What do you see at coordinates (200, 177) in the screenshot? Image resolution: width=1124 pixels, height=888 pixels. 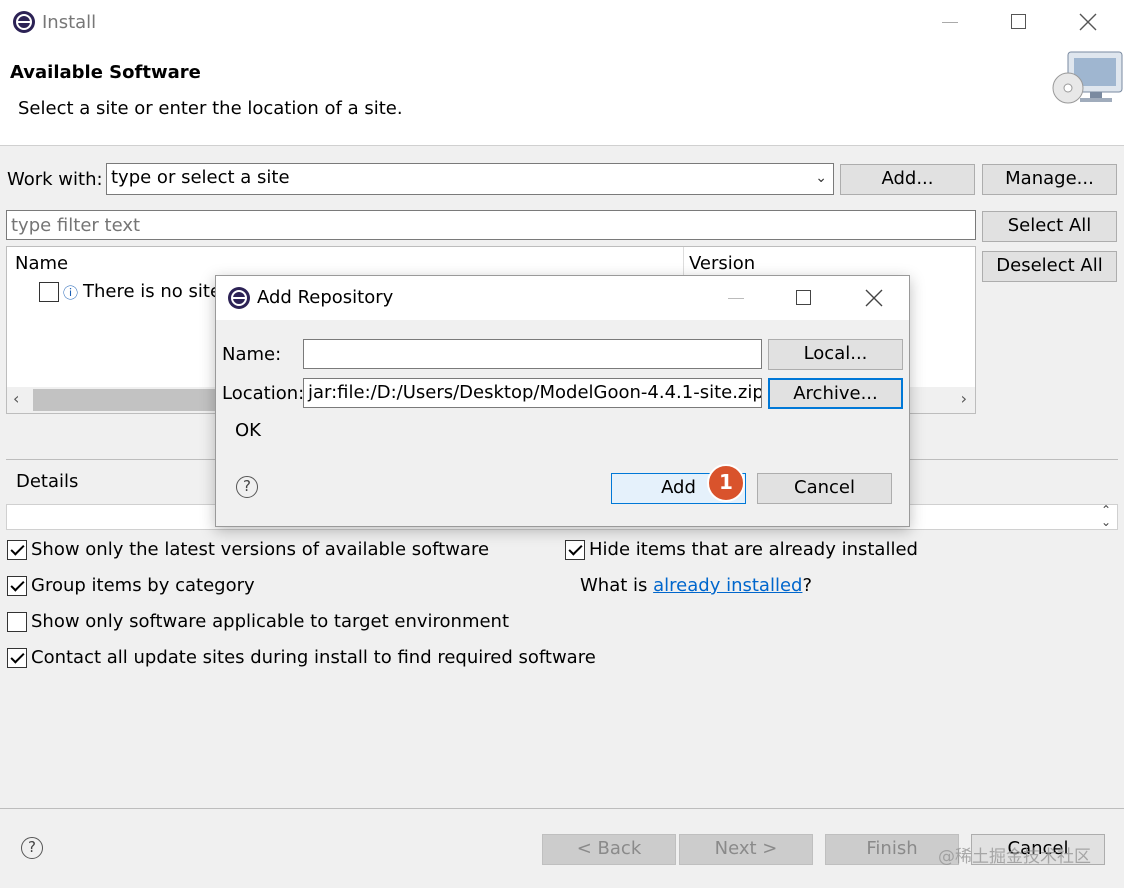 I see `work-with-combo-text: type or select a site` at bounding box center [200, 177].